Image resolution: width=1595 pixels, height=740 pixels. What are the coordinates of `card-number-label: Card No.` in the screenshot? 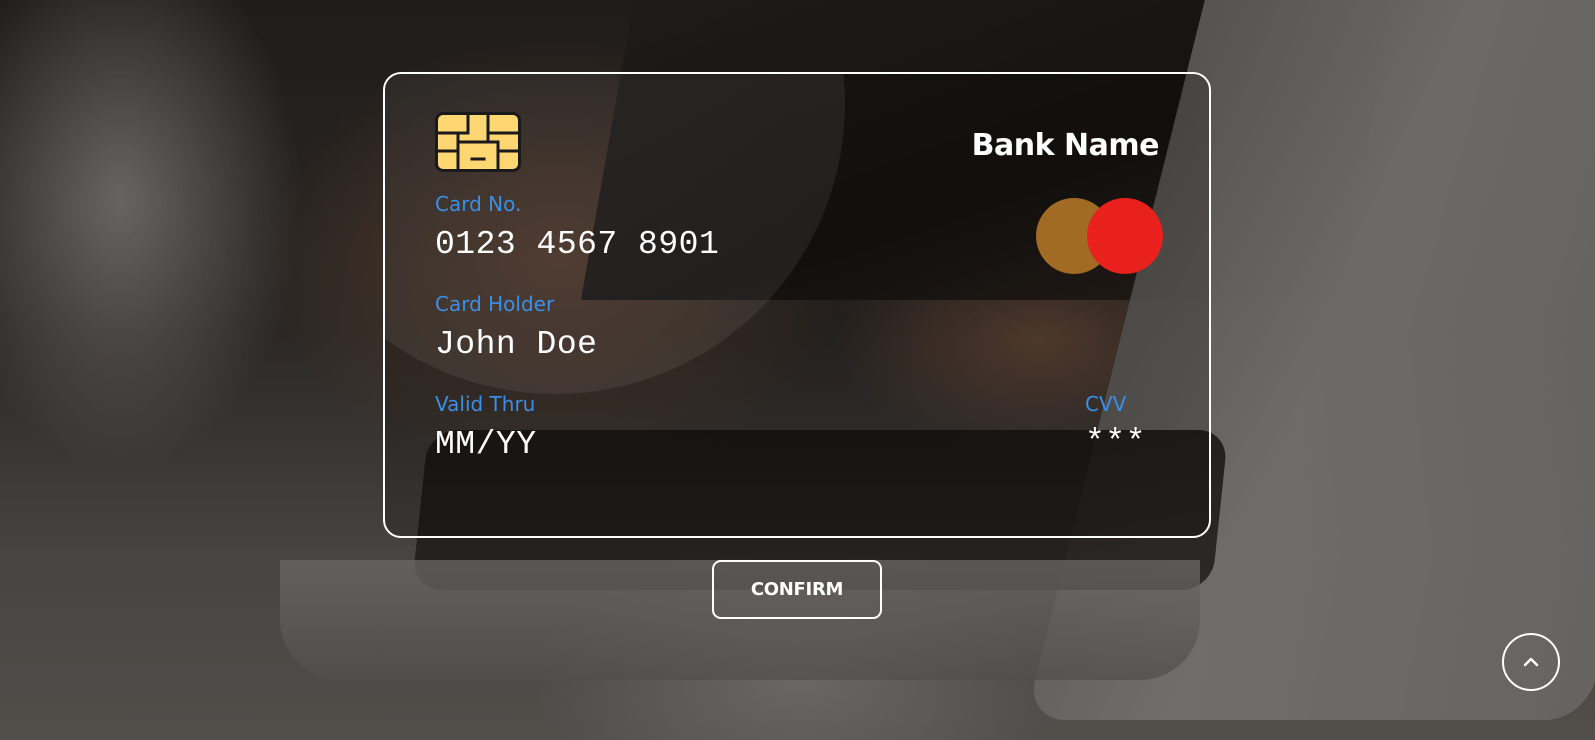 It's located at (478, 204).